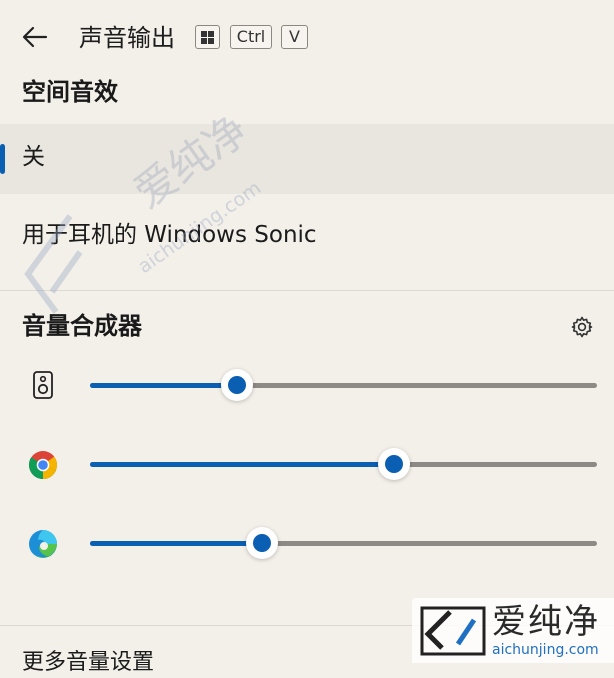  What do you see at coordinates (82, 326) in the screenshot?
I see `volume-mixer-title: 音量合成器` at bounding box center [82, 326].